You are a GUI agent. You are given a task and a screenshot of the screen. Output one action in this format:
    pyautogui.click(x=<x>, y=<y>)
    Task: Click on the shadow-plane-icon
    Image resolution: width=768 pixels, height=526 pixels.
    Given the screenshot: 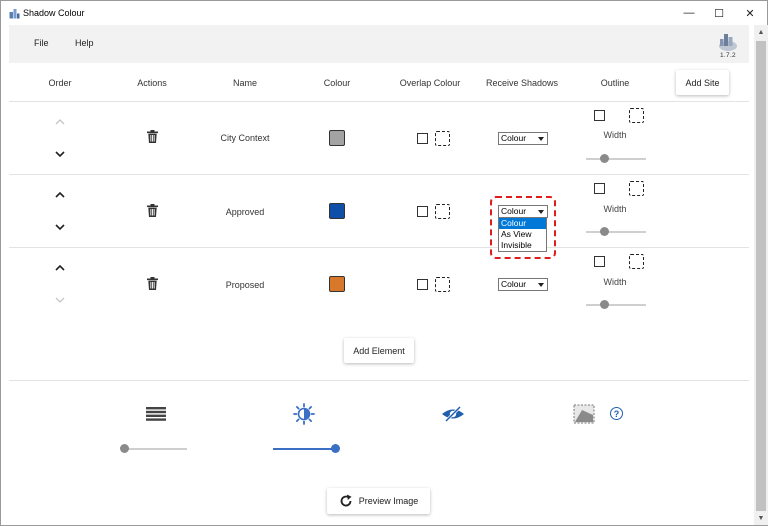 What is the action you would take?
    pyautogui.click(x=584, y=414)
    